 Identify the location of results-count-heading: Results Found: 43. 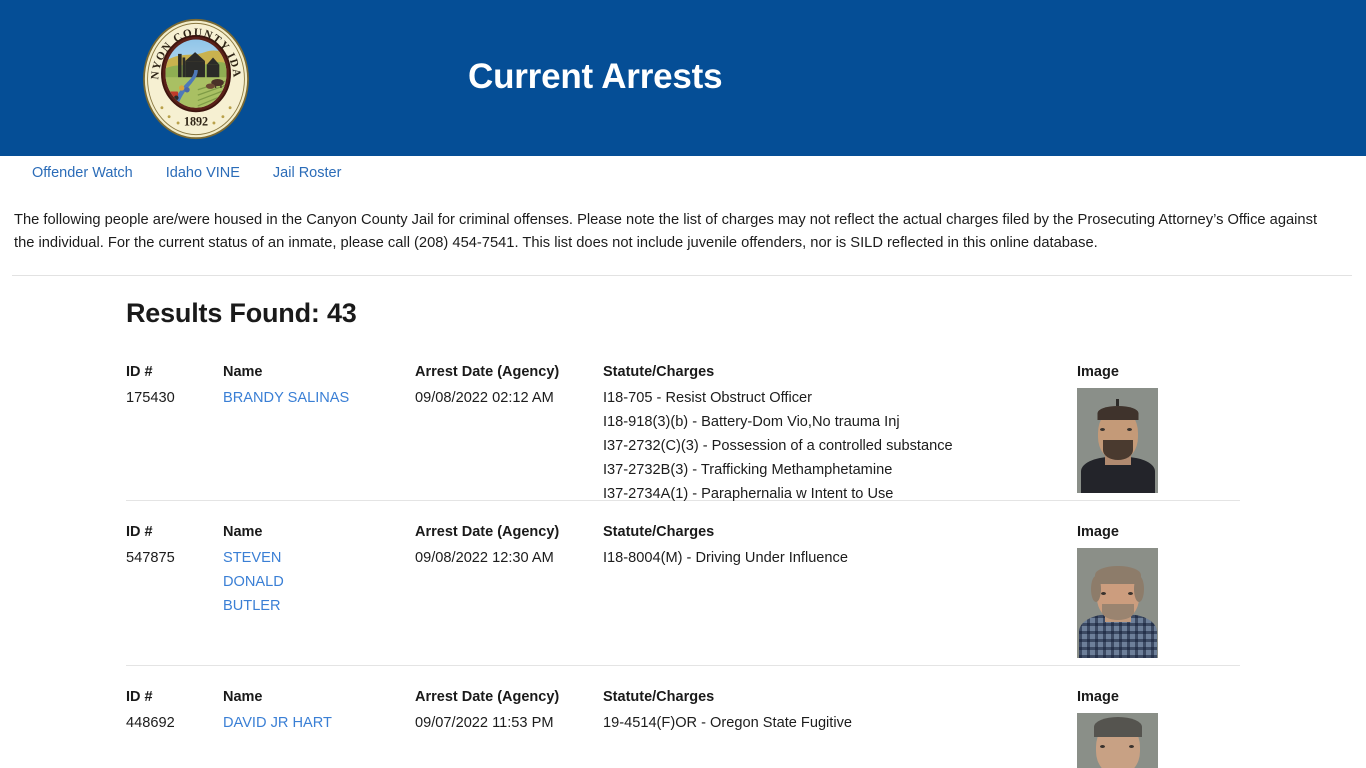
(241, 312).